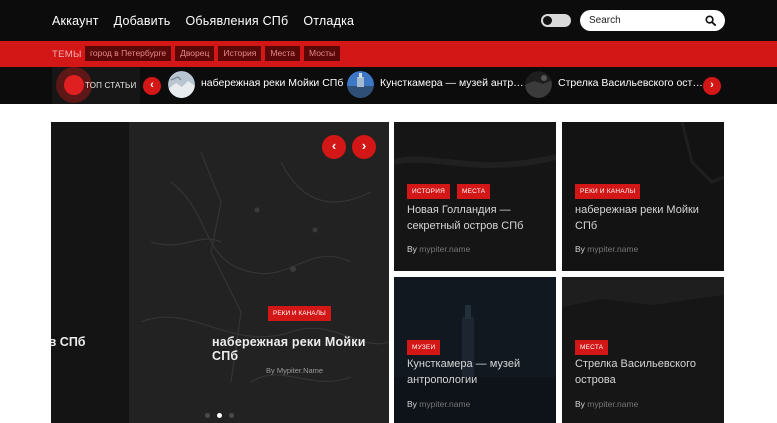  What do you see at coordinates (645, 218) in the screenshot?
I see `card-title: набережная реки Мойки СПб` at bounding box center [645, 218].